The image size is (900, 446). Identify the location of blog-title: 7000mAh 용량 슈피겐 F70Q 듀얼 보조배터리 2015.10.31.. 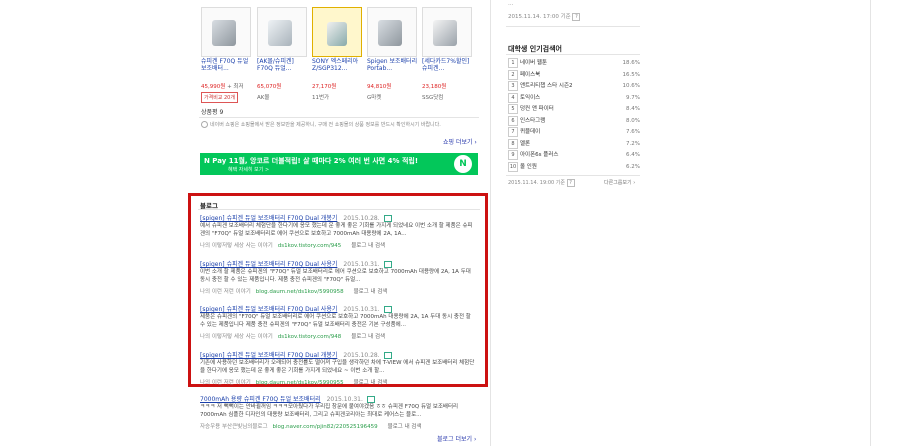
(287, 398).